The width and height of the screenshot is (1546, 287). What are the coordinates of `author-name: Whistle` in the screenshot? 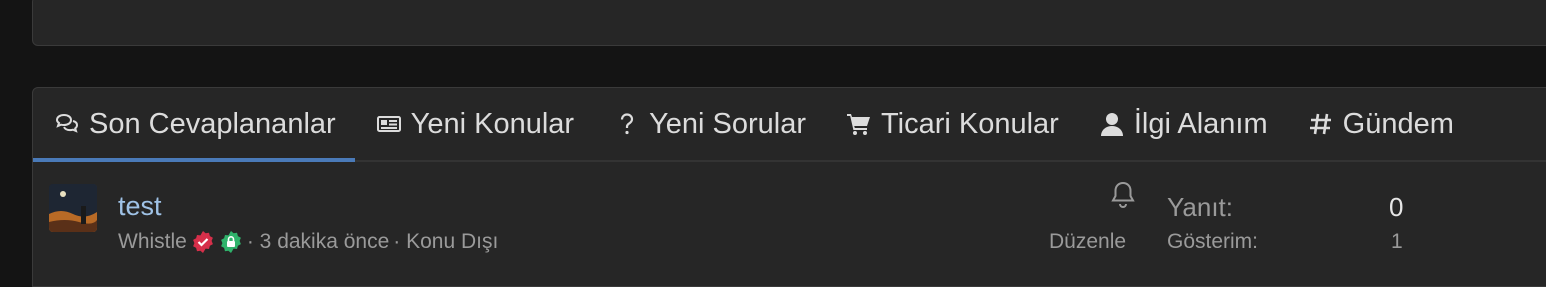 It's located at (152, 242).